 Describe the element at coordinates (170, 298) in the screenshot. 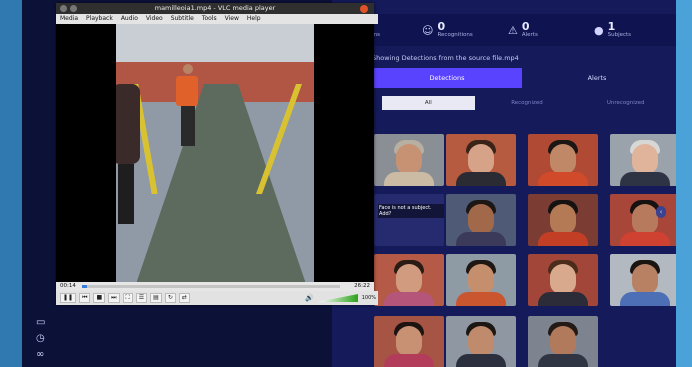

I see `loop-button: ↻` at that location.